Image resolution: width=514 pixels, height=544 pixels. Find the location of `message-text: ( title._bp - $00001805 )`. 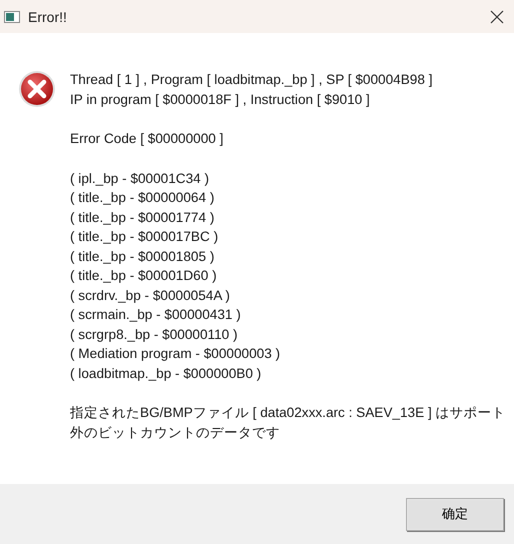

message-text: ( title._bp - $00001805 ) is located at coordinates (143, 257).